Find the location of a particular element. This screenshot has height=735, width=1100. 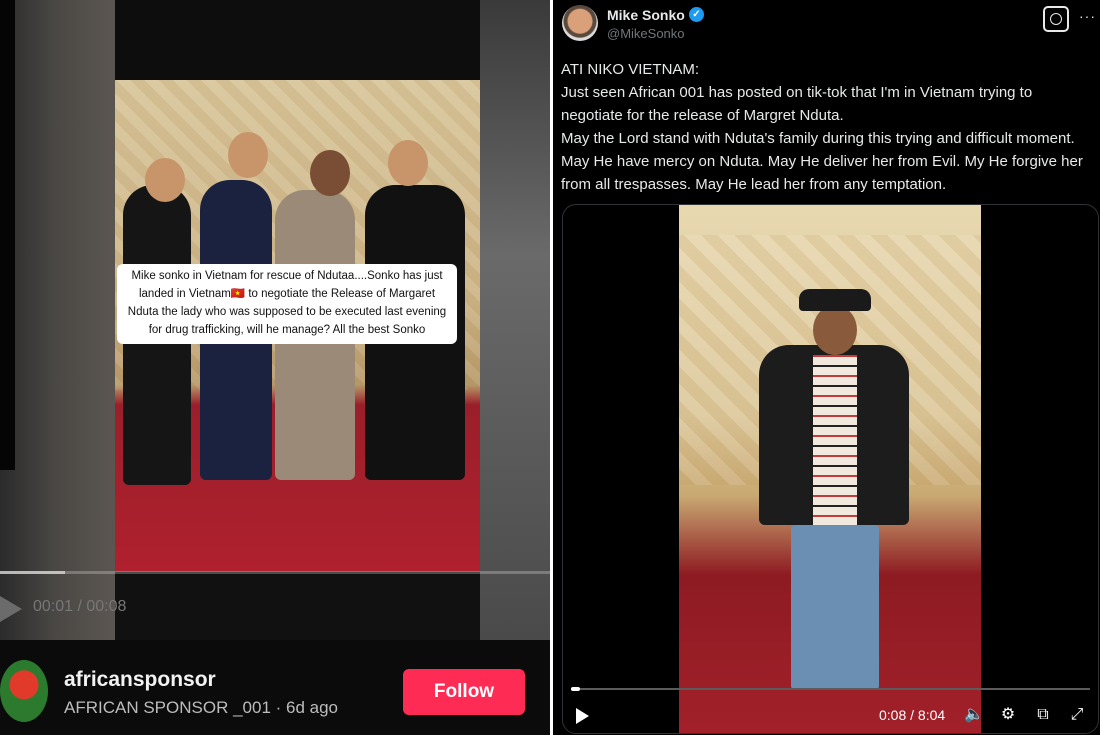

volume-icon: 🔈 is located at coordinates (974, 715).